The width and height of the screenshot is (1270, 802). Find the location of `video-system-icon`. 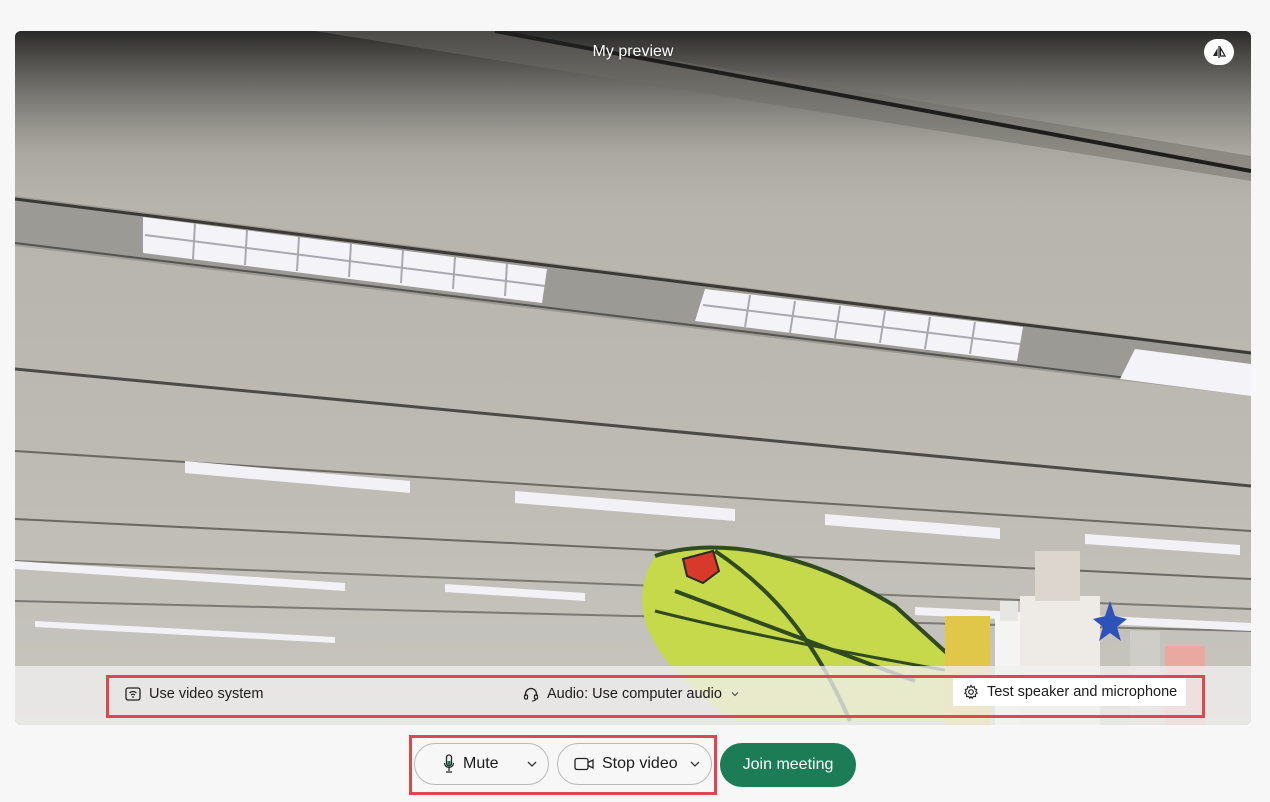

video-system-icon is located at coordinates (133, 694).